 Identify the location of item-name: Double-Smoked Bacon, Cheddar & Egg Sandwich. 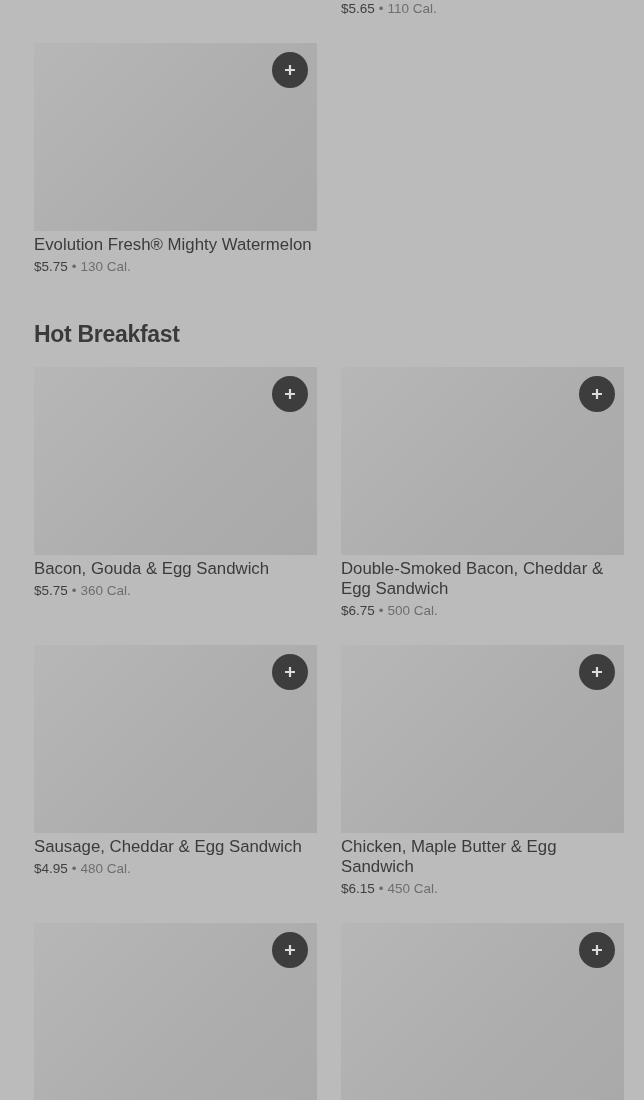
(482, 579).